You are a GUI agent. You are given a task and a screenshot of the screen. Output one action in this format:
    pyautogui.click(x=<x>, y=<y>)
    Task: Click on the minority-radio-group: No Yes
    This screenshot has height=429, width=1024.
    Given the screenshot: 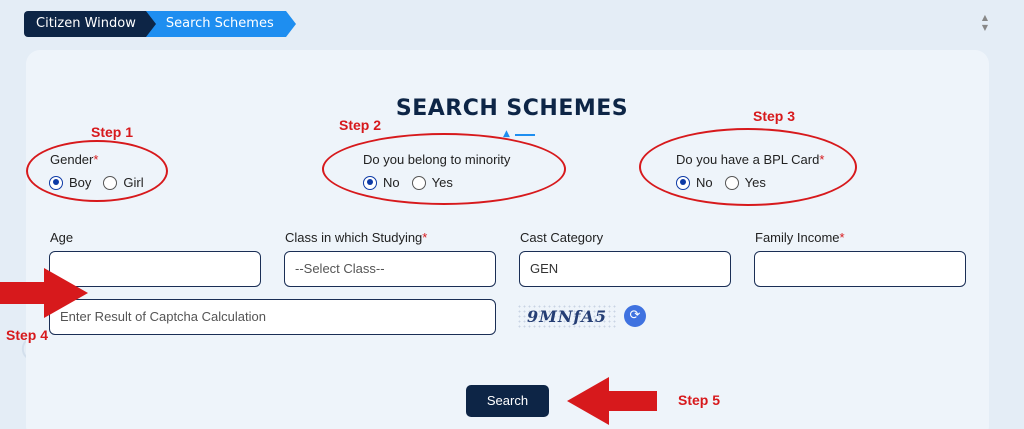 What is the action you would take?
    pyautogui.click(x=414, y=182)
    